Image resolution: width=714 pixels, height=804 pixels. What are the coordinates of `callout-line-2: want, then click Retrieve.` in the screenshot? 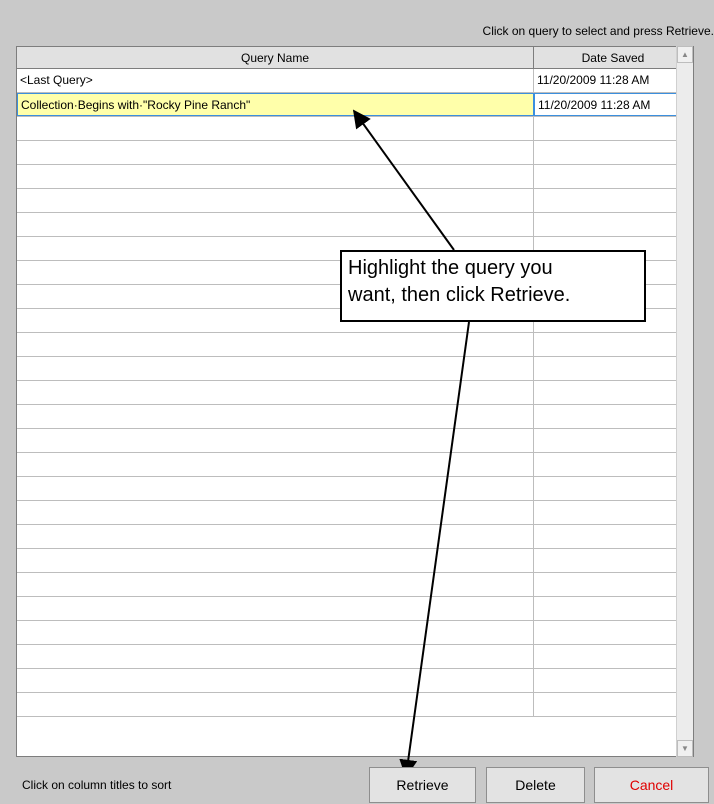 It's located at (459, 295).